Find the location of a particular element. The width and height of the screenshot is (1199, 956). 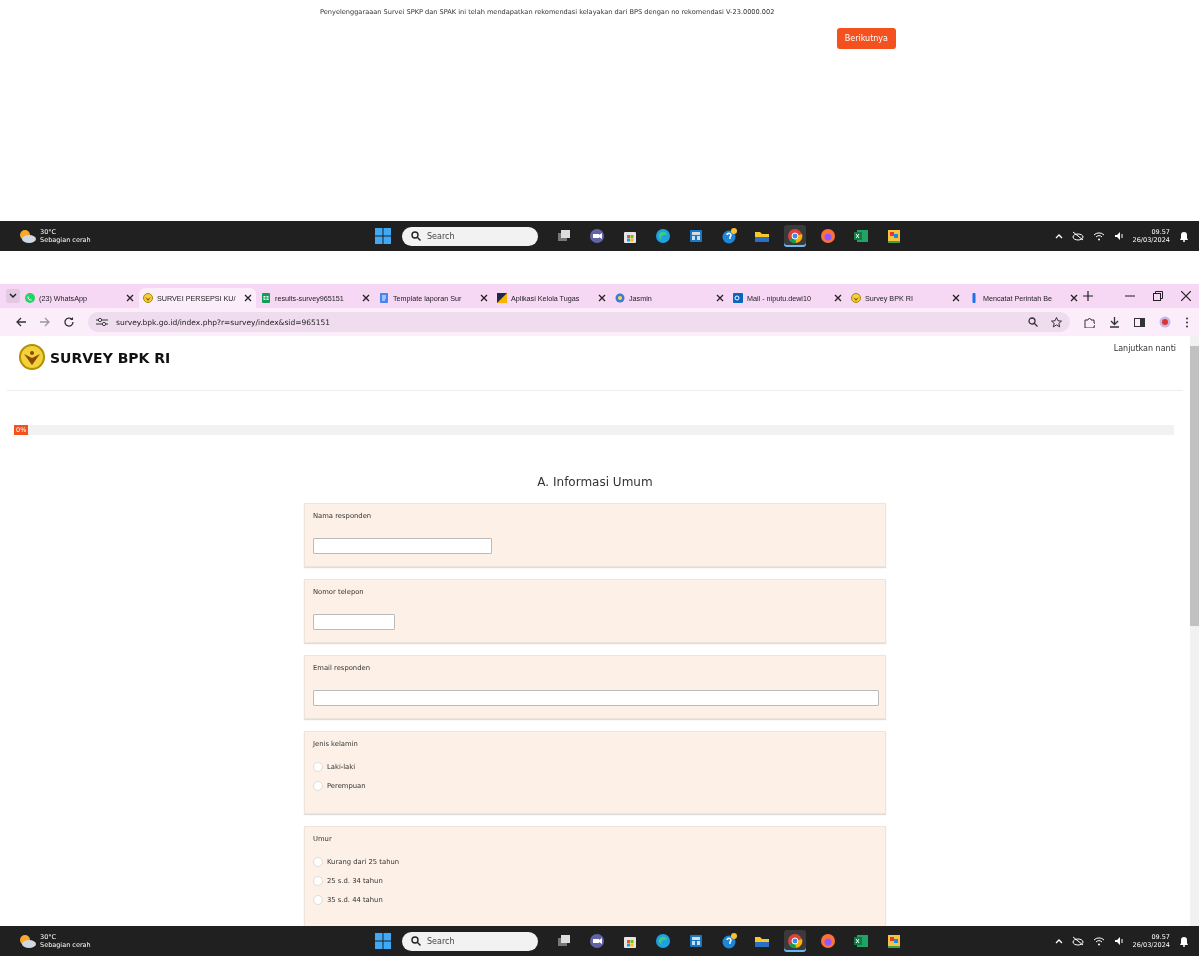

reload-icon is located at coordinates (69, 322).